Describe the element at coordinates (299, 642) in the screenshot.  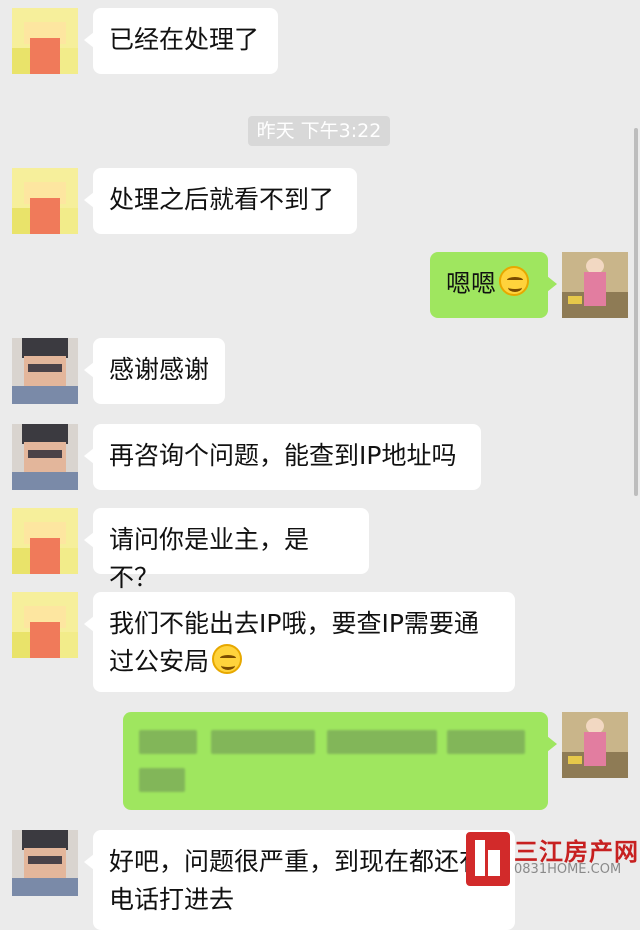
I see `message-bubble-incoming: 我们不能出去IP哦，要查IP需要通 过公安局` at that location.